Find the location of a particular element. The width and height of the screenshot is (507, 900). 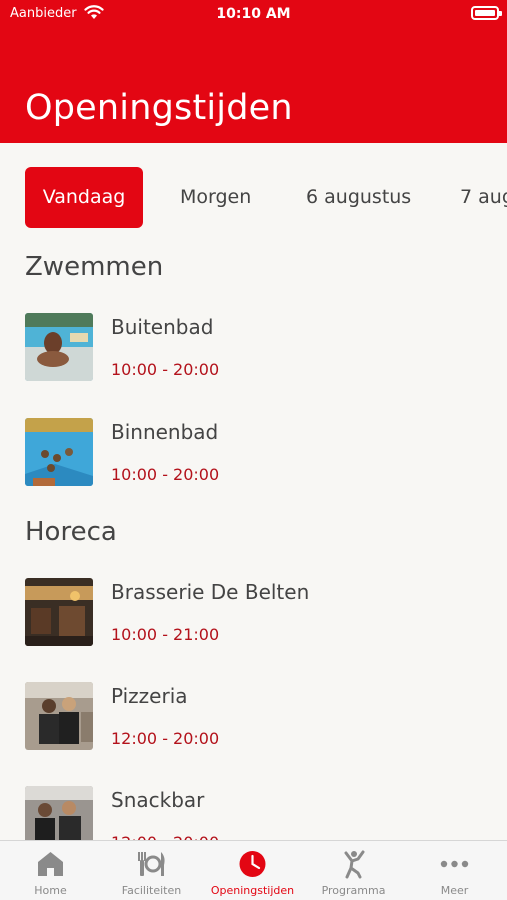

tab-vandaag: Vandaag is located at coordinates (84, 197).